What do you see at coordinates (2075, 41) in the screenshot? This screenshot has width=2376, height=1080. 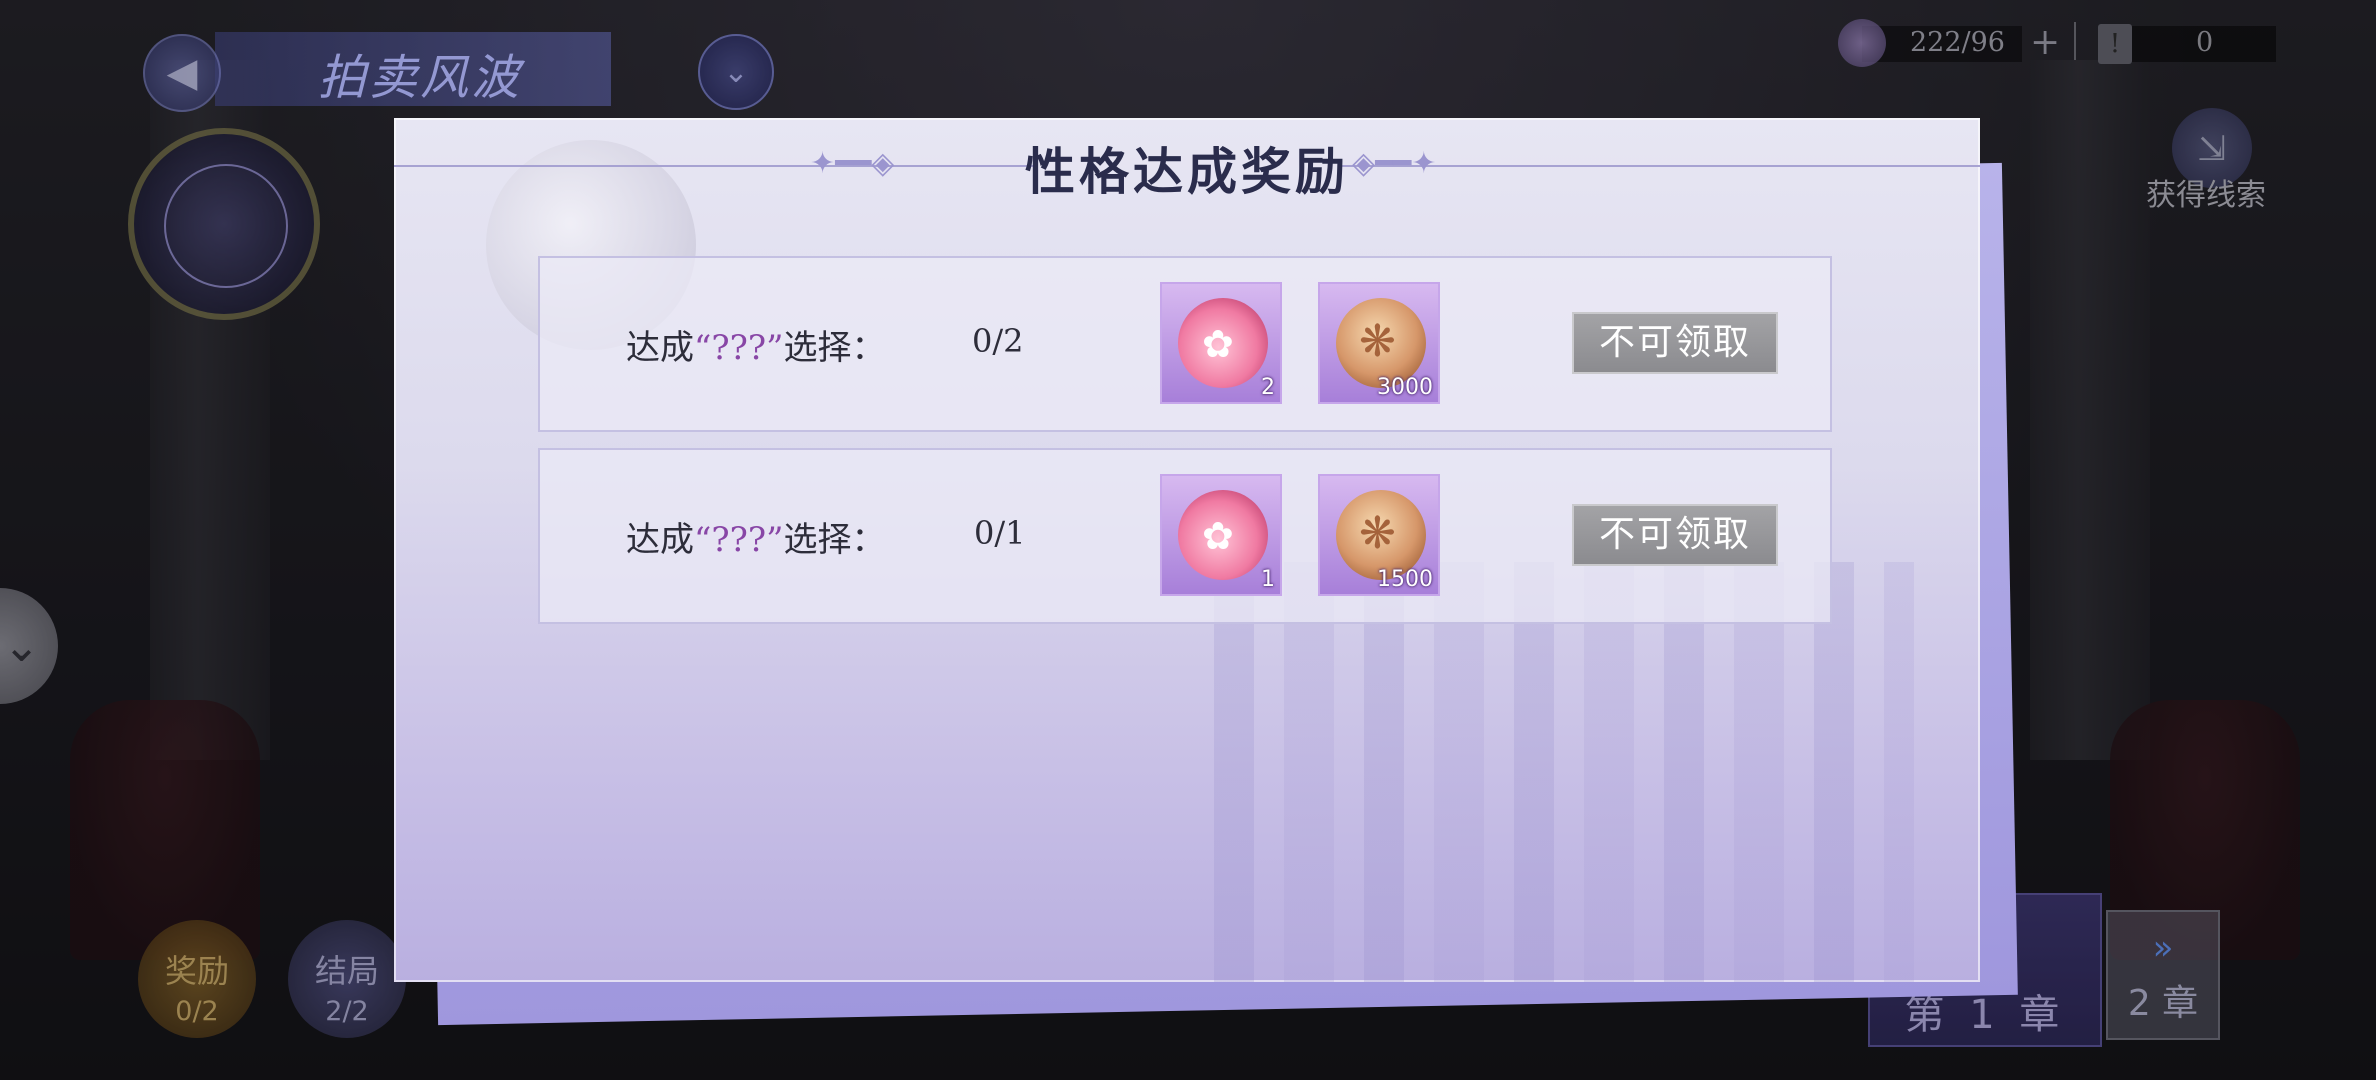 I see `divider` at bounding box center [2075, 41].